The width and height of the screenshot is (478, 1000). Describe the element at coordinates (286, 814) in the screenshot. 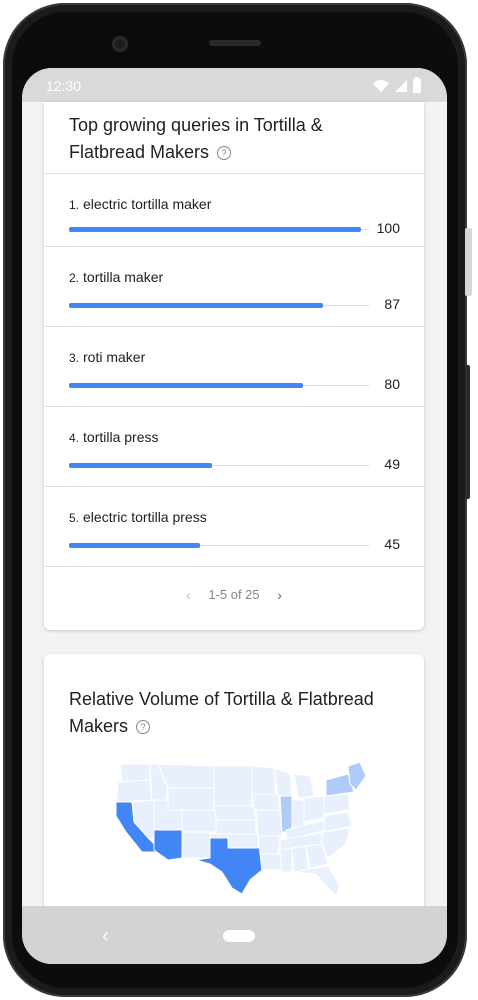

I see `map-region-illinois` at that location.